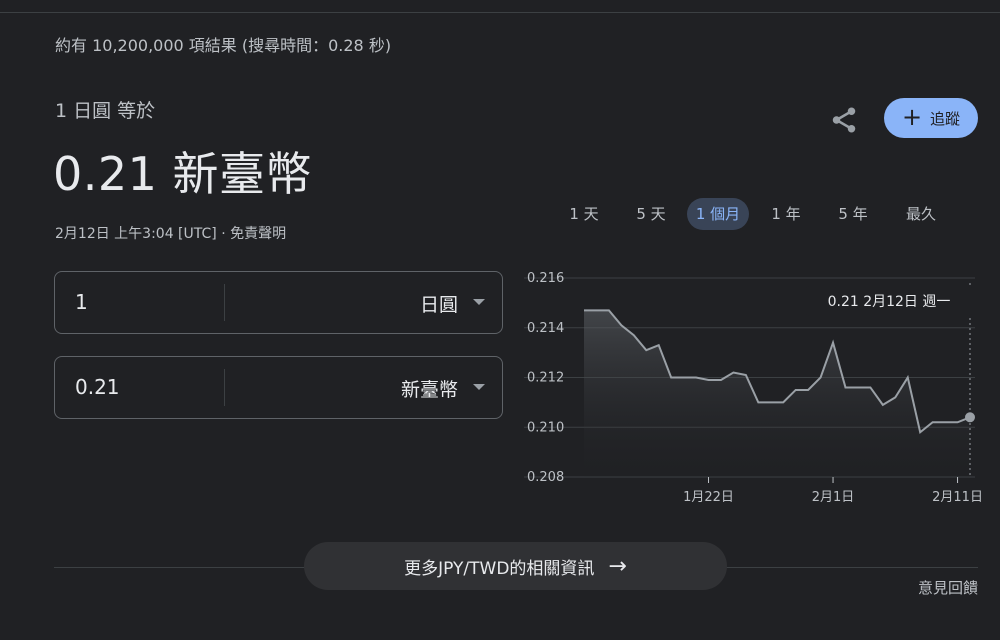  What do you see at coordinates (970, 417) in the screenshot?
I see `current-point` at bounding box center [970, 417].